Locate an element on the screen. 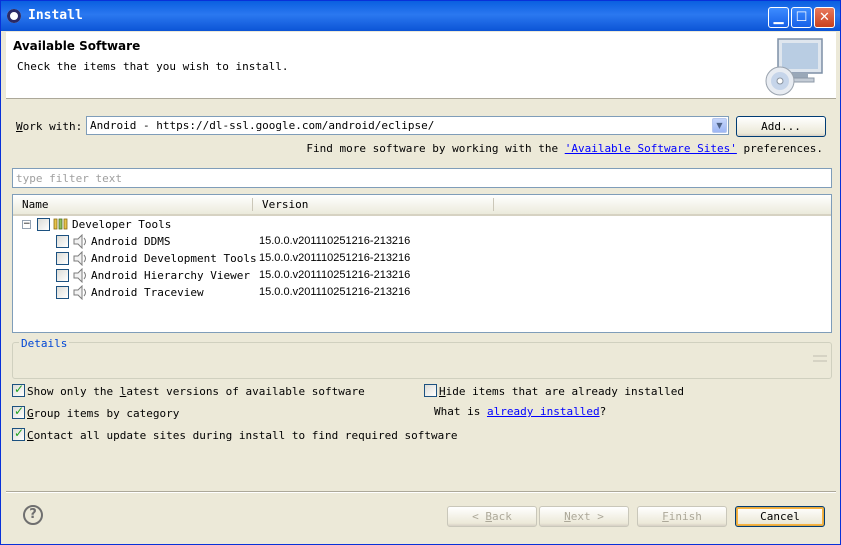 The image size is (841, 545). show-latest-checkbox is located at coordinates (18, 389).